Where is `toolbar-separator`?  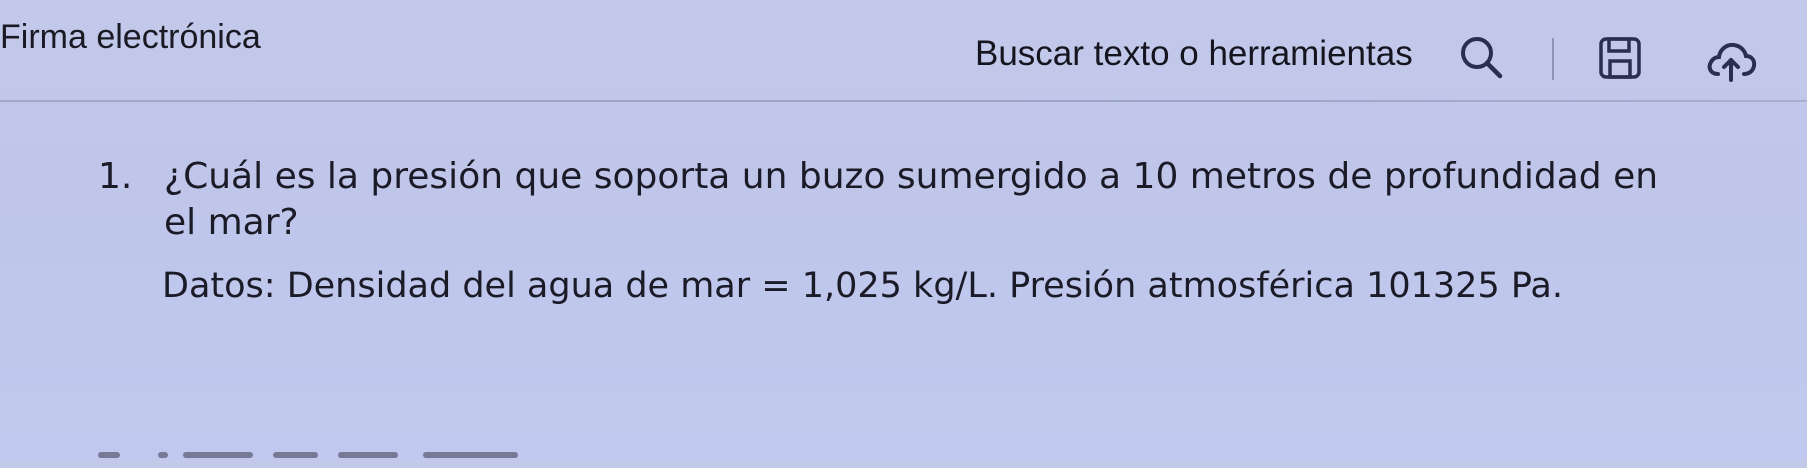
toolbar-separator is located at coordinates (903, 101).